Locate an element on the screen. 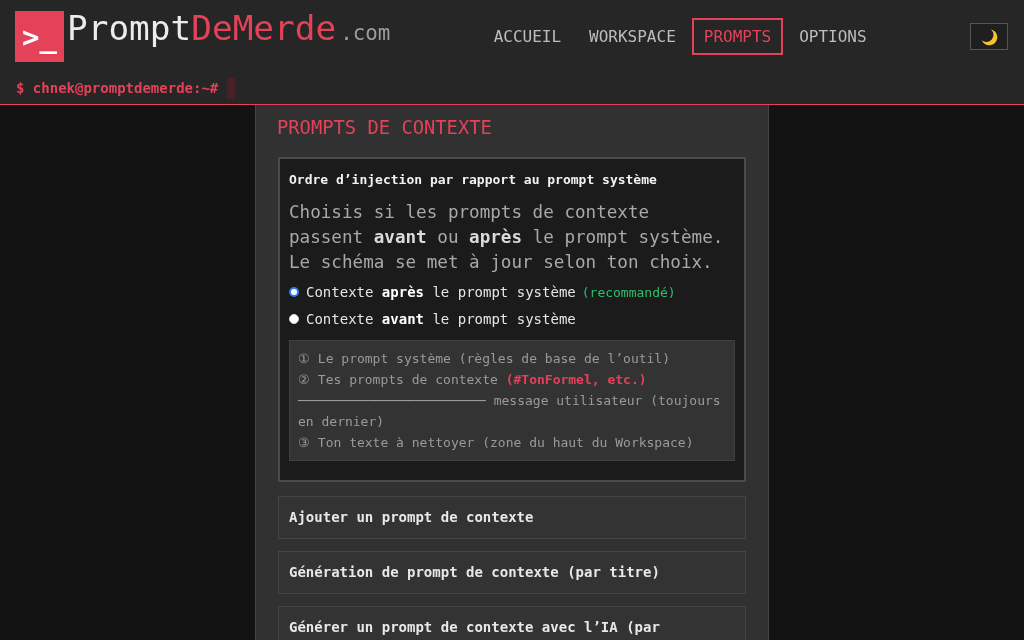 This screenshot has height=640, width=1024. moon-icon is located at coordinates (989, 36).